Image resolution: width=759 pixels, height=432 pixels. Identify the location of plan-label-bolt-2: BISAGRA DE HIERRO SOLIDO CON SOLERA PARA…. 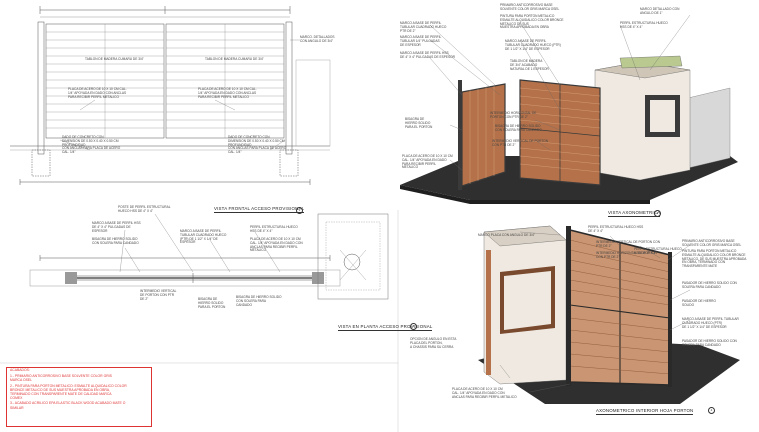
(259, 301).